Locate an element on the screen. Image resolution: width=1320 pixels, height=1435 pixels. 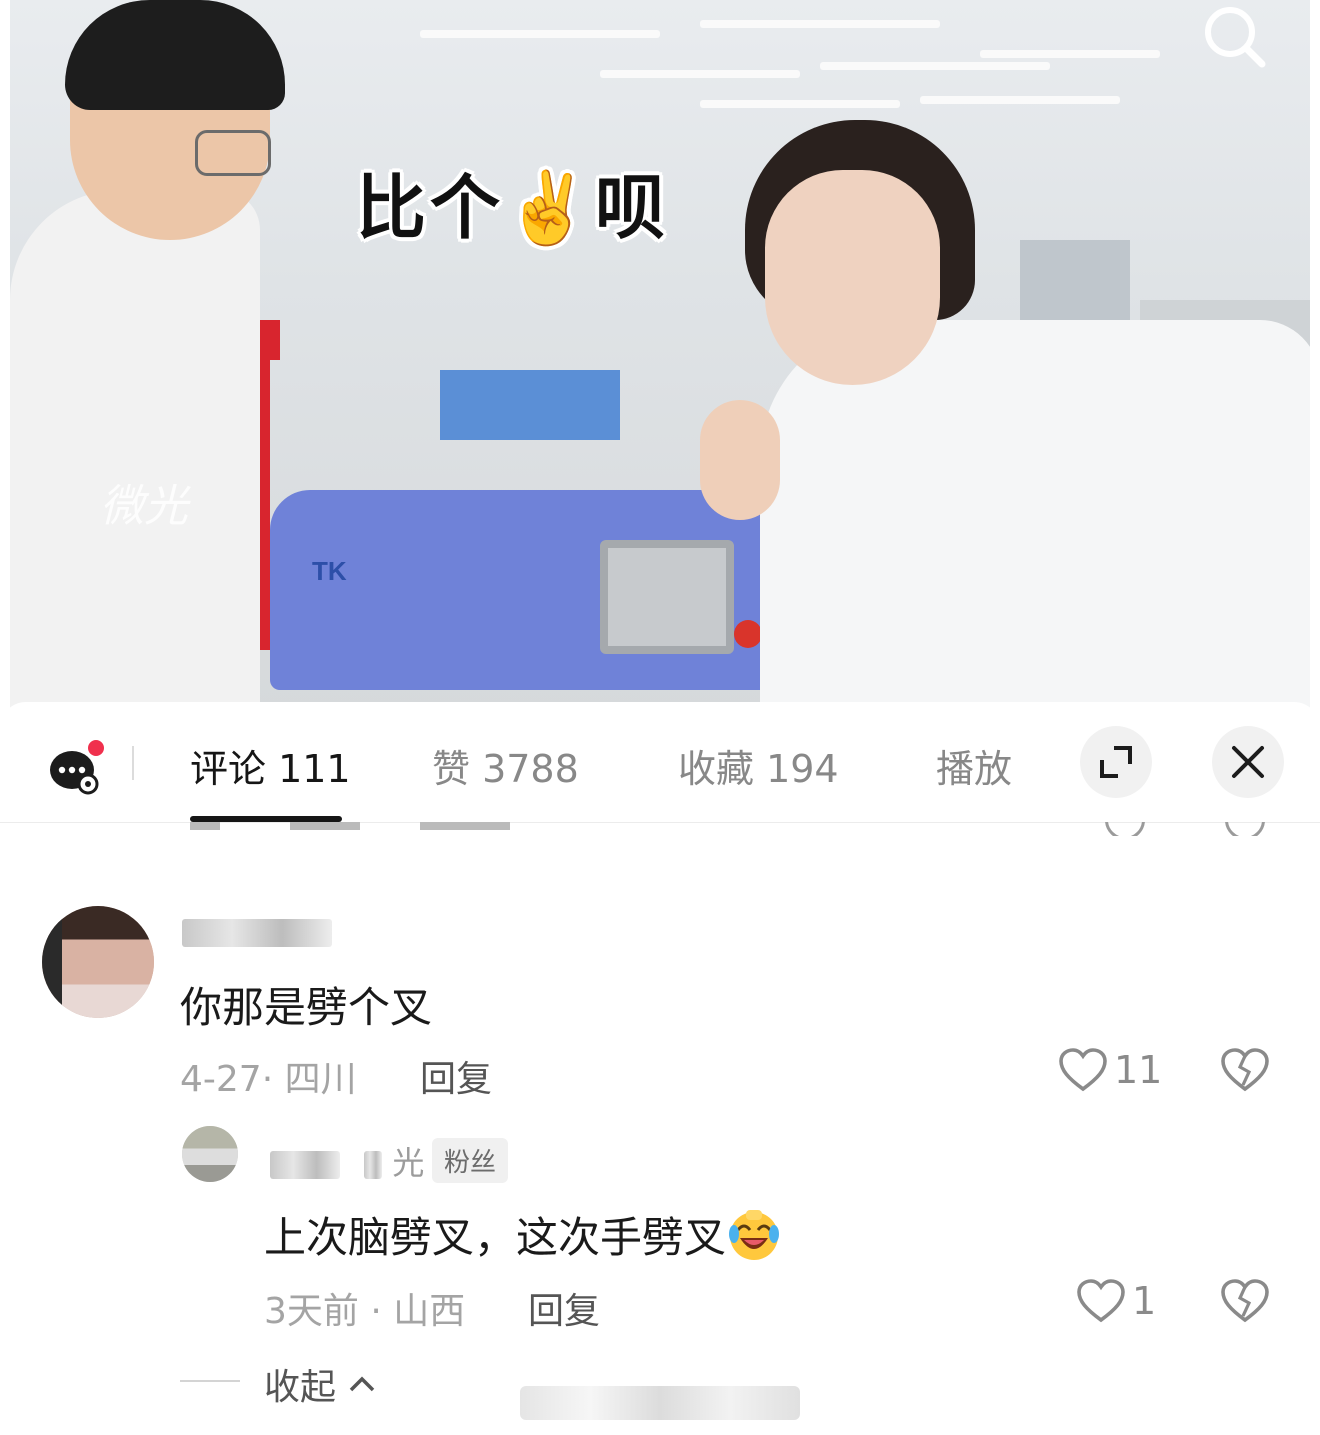
close-icon is located at coordinates (1248, 762).